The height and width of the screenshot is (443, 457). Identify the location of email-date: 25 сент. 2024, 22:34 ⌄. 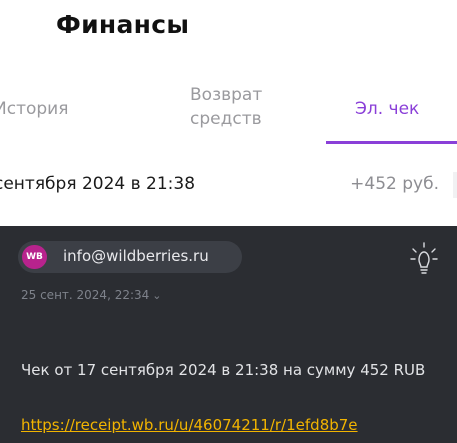
(91, 295).